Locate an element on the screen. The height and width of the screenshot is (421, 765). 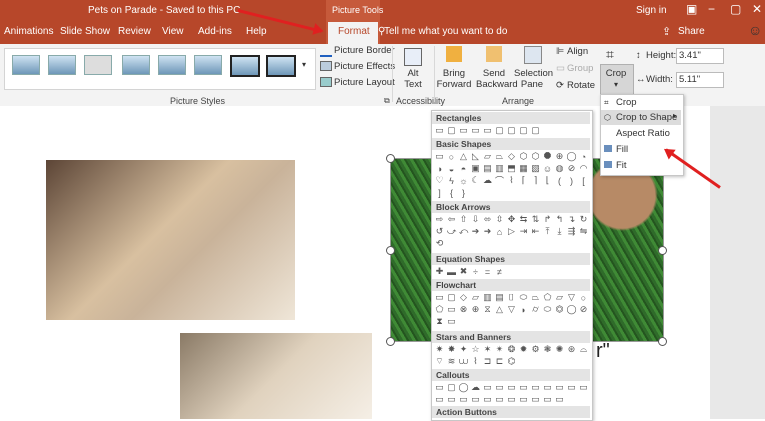
arrow-updown-icon: ⇳ is located at coordinates (499, 219).